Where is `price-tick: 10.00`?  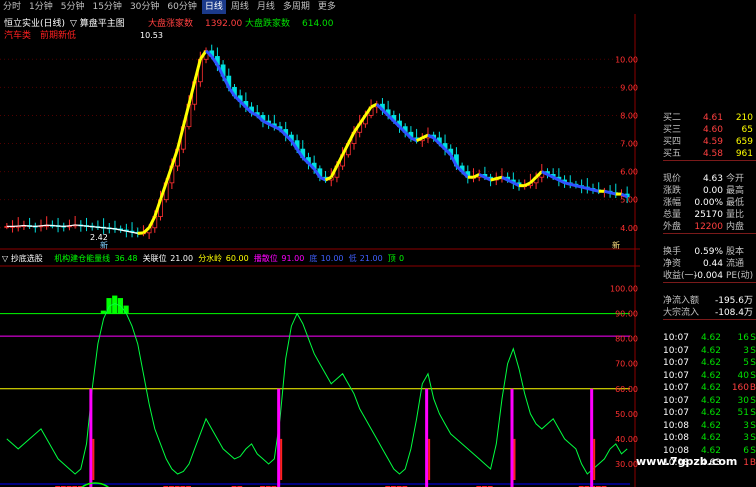 price-tick: 10.00 is located at coordinates (626, 59).